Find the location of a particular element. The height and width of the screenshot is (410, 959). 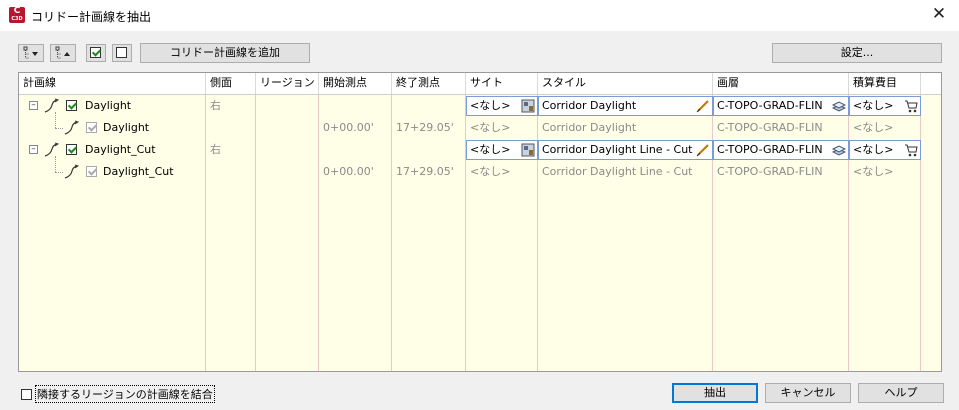

grid-header: 計画線 側面 リージョン 開始測点 終了測点 サイト スタイル 画層 積算費目 is located at coordinates (480, 84).